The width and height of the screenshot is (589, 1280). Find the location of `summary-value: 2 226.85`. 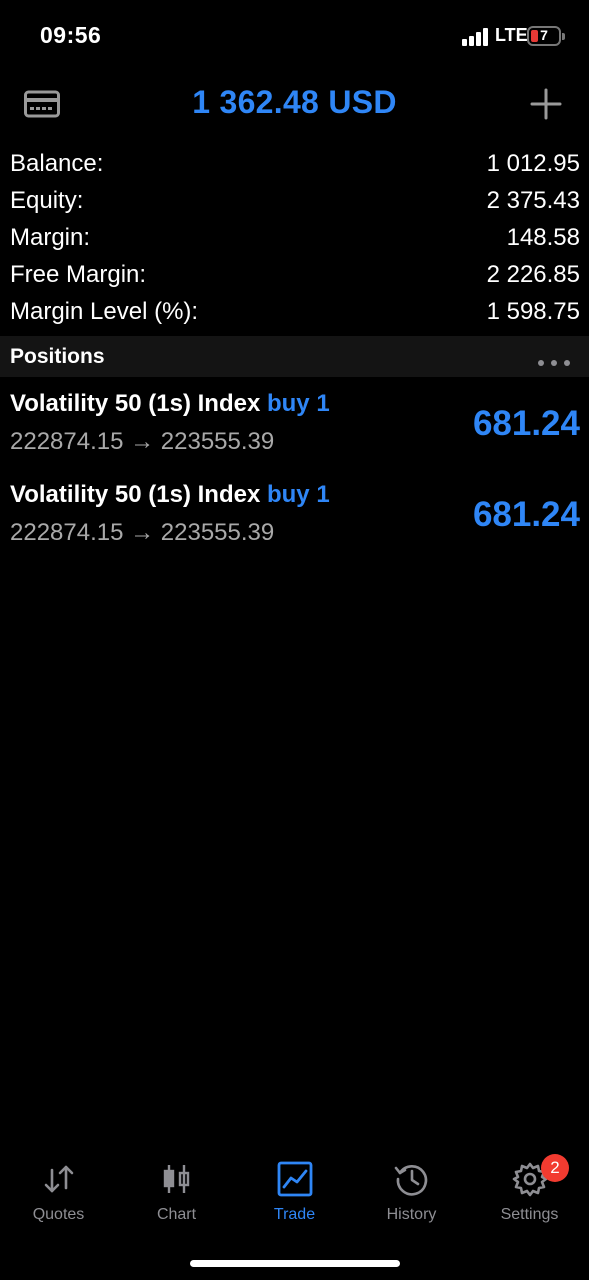

summary-value: 2 226.85 is located at coordinates (533, 274).